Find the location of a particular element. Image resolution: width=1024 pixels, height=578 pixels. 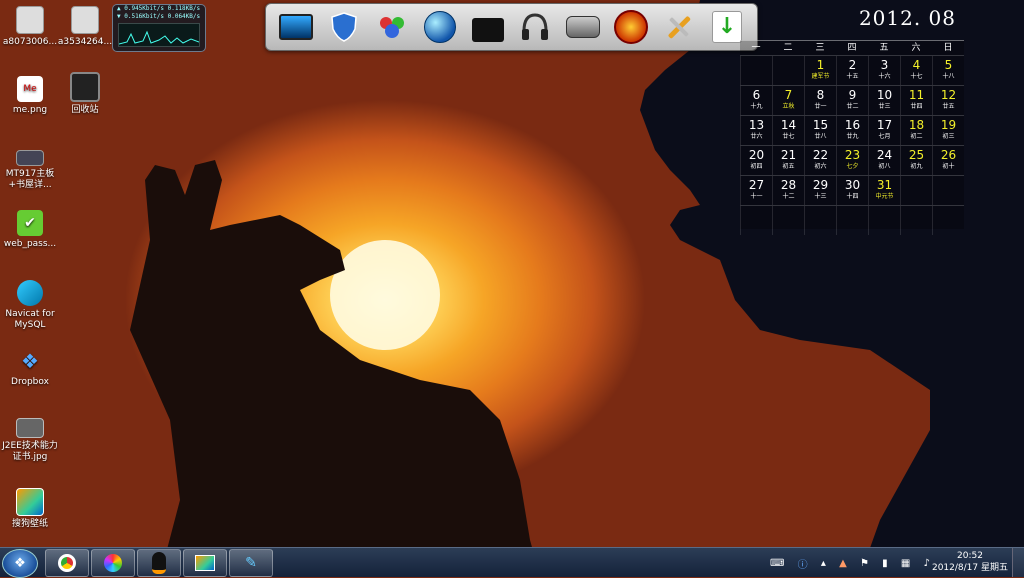

tools-glyph is located at coordinates (679, 27).